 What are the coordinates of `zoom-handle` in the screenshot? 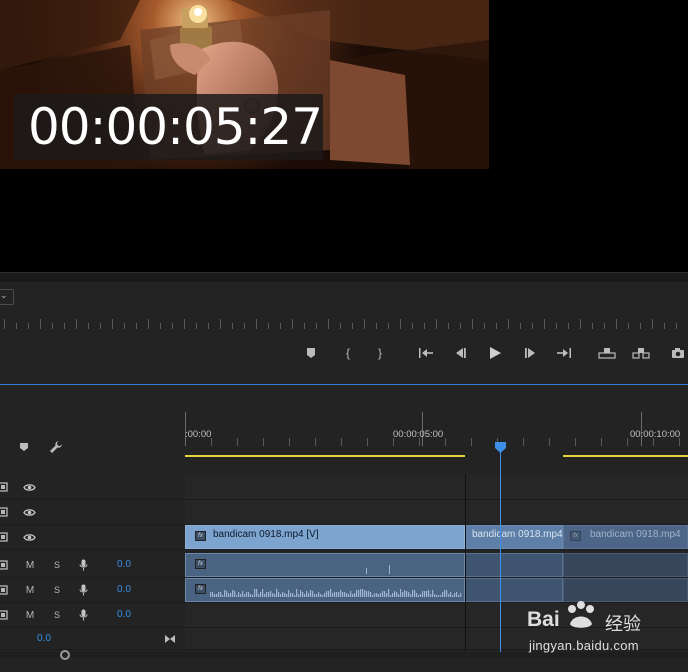 It's located at (65, 655).